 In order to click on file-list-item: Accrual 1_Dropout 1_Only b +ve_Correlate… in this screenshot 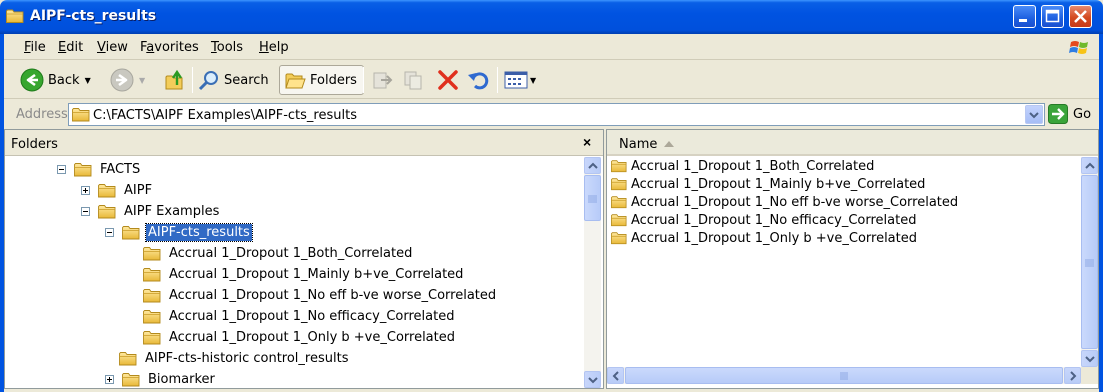, I will do `click(764, 238)`.